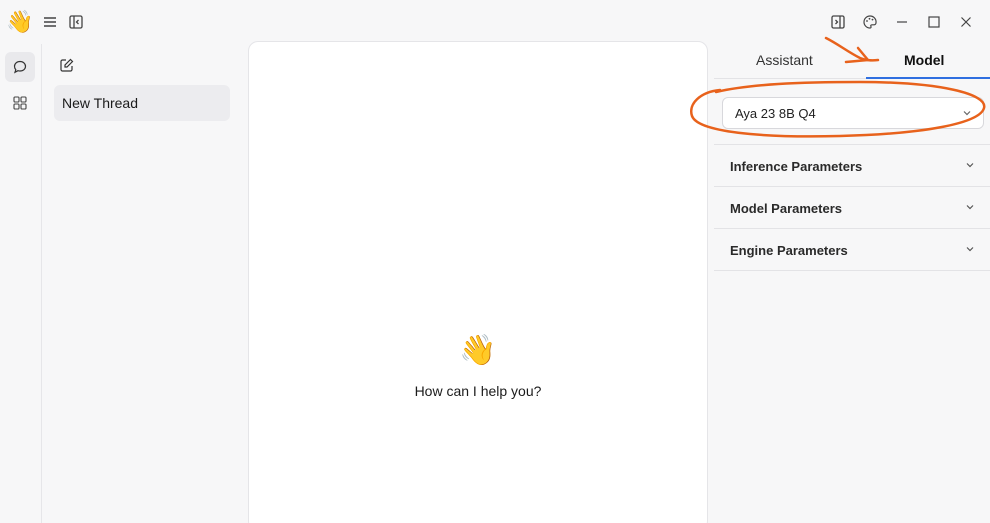 Image resolution: width=990 pixels, height=523 pixels. What do you see at coordinates (50, 22) in the screenshot?
I see `menu-icon` at bounding box center [50, 22].